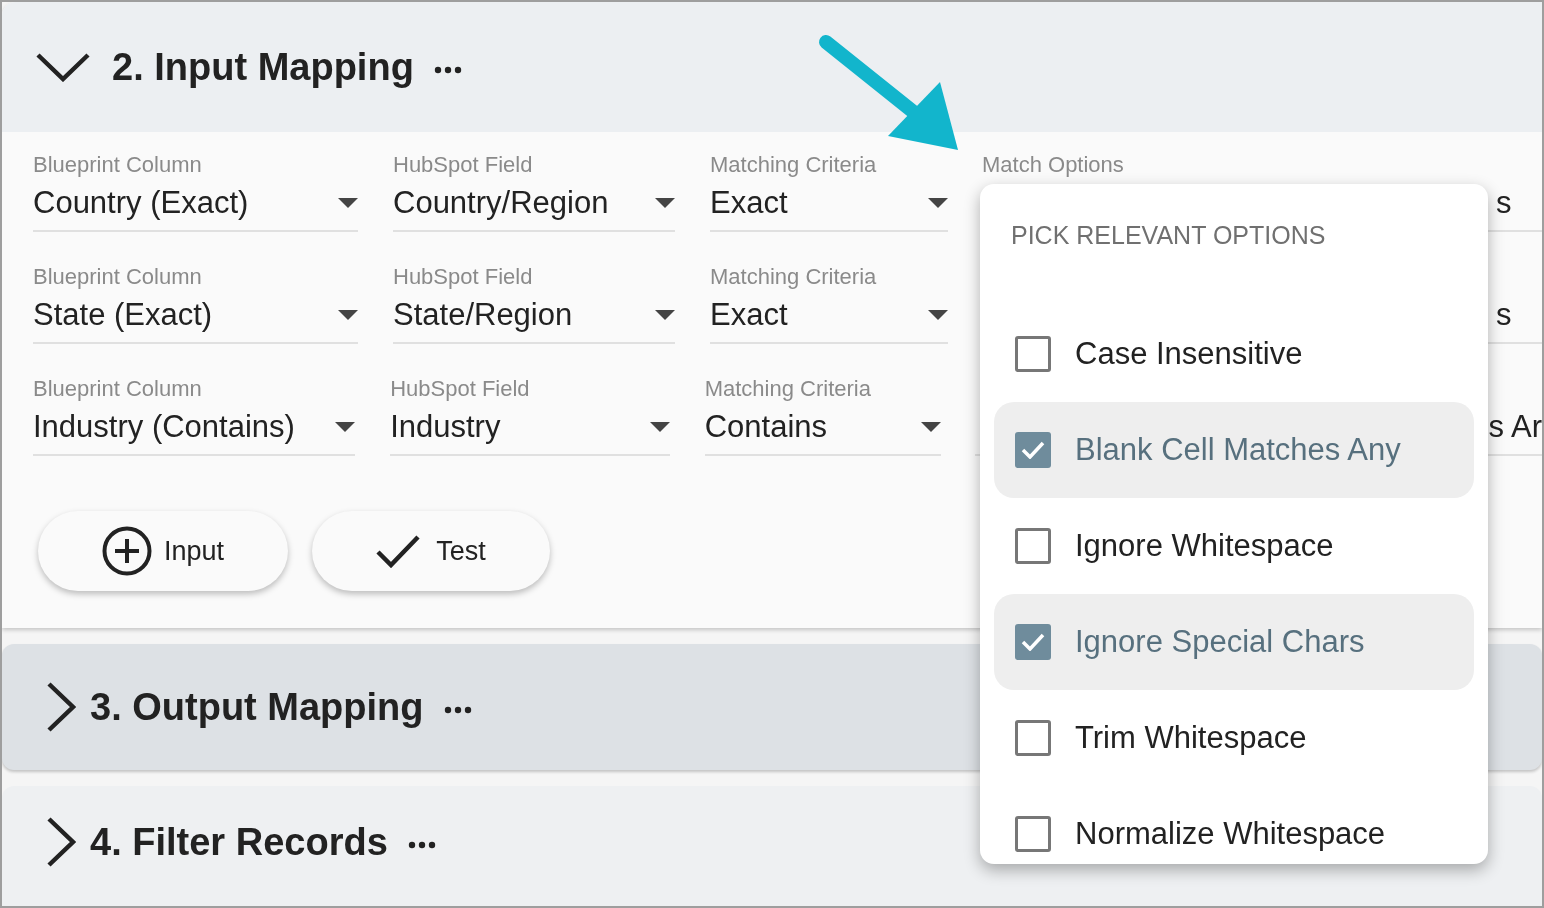 Image resolution: width=1544 pixels, height=908 pixels. I want to click on plus-circle-icon, so click(126, 551).